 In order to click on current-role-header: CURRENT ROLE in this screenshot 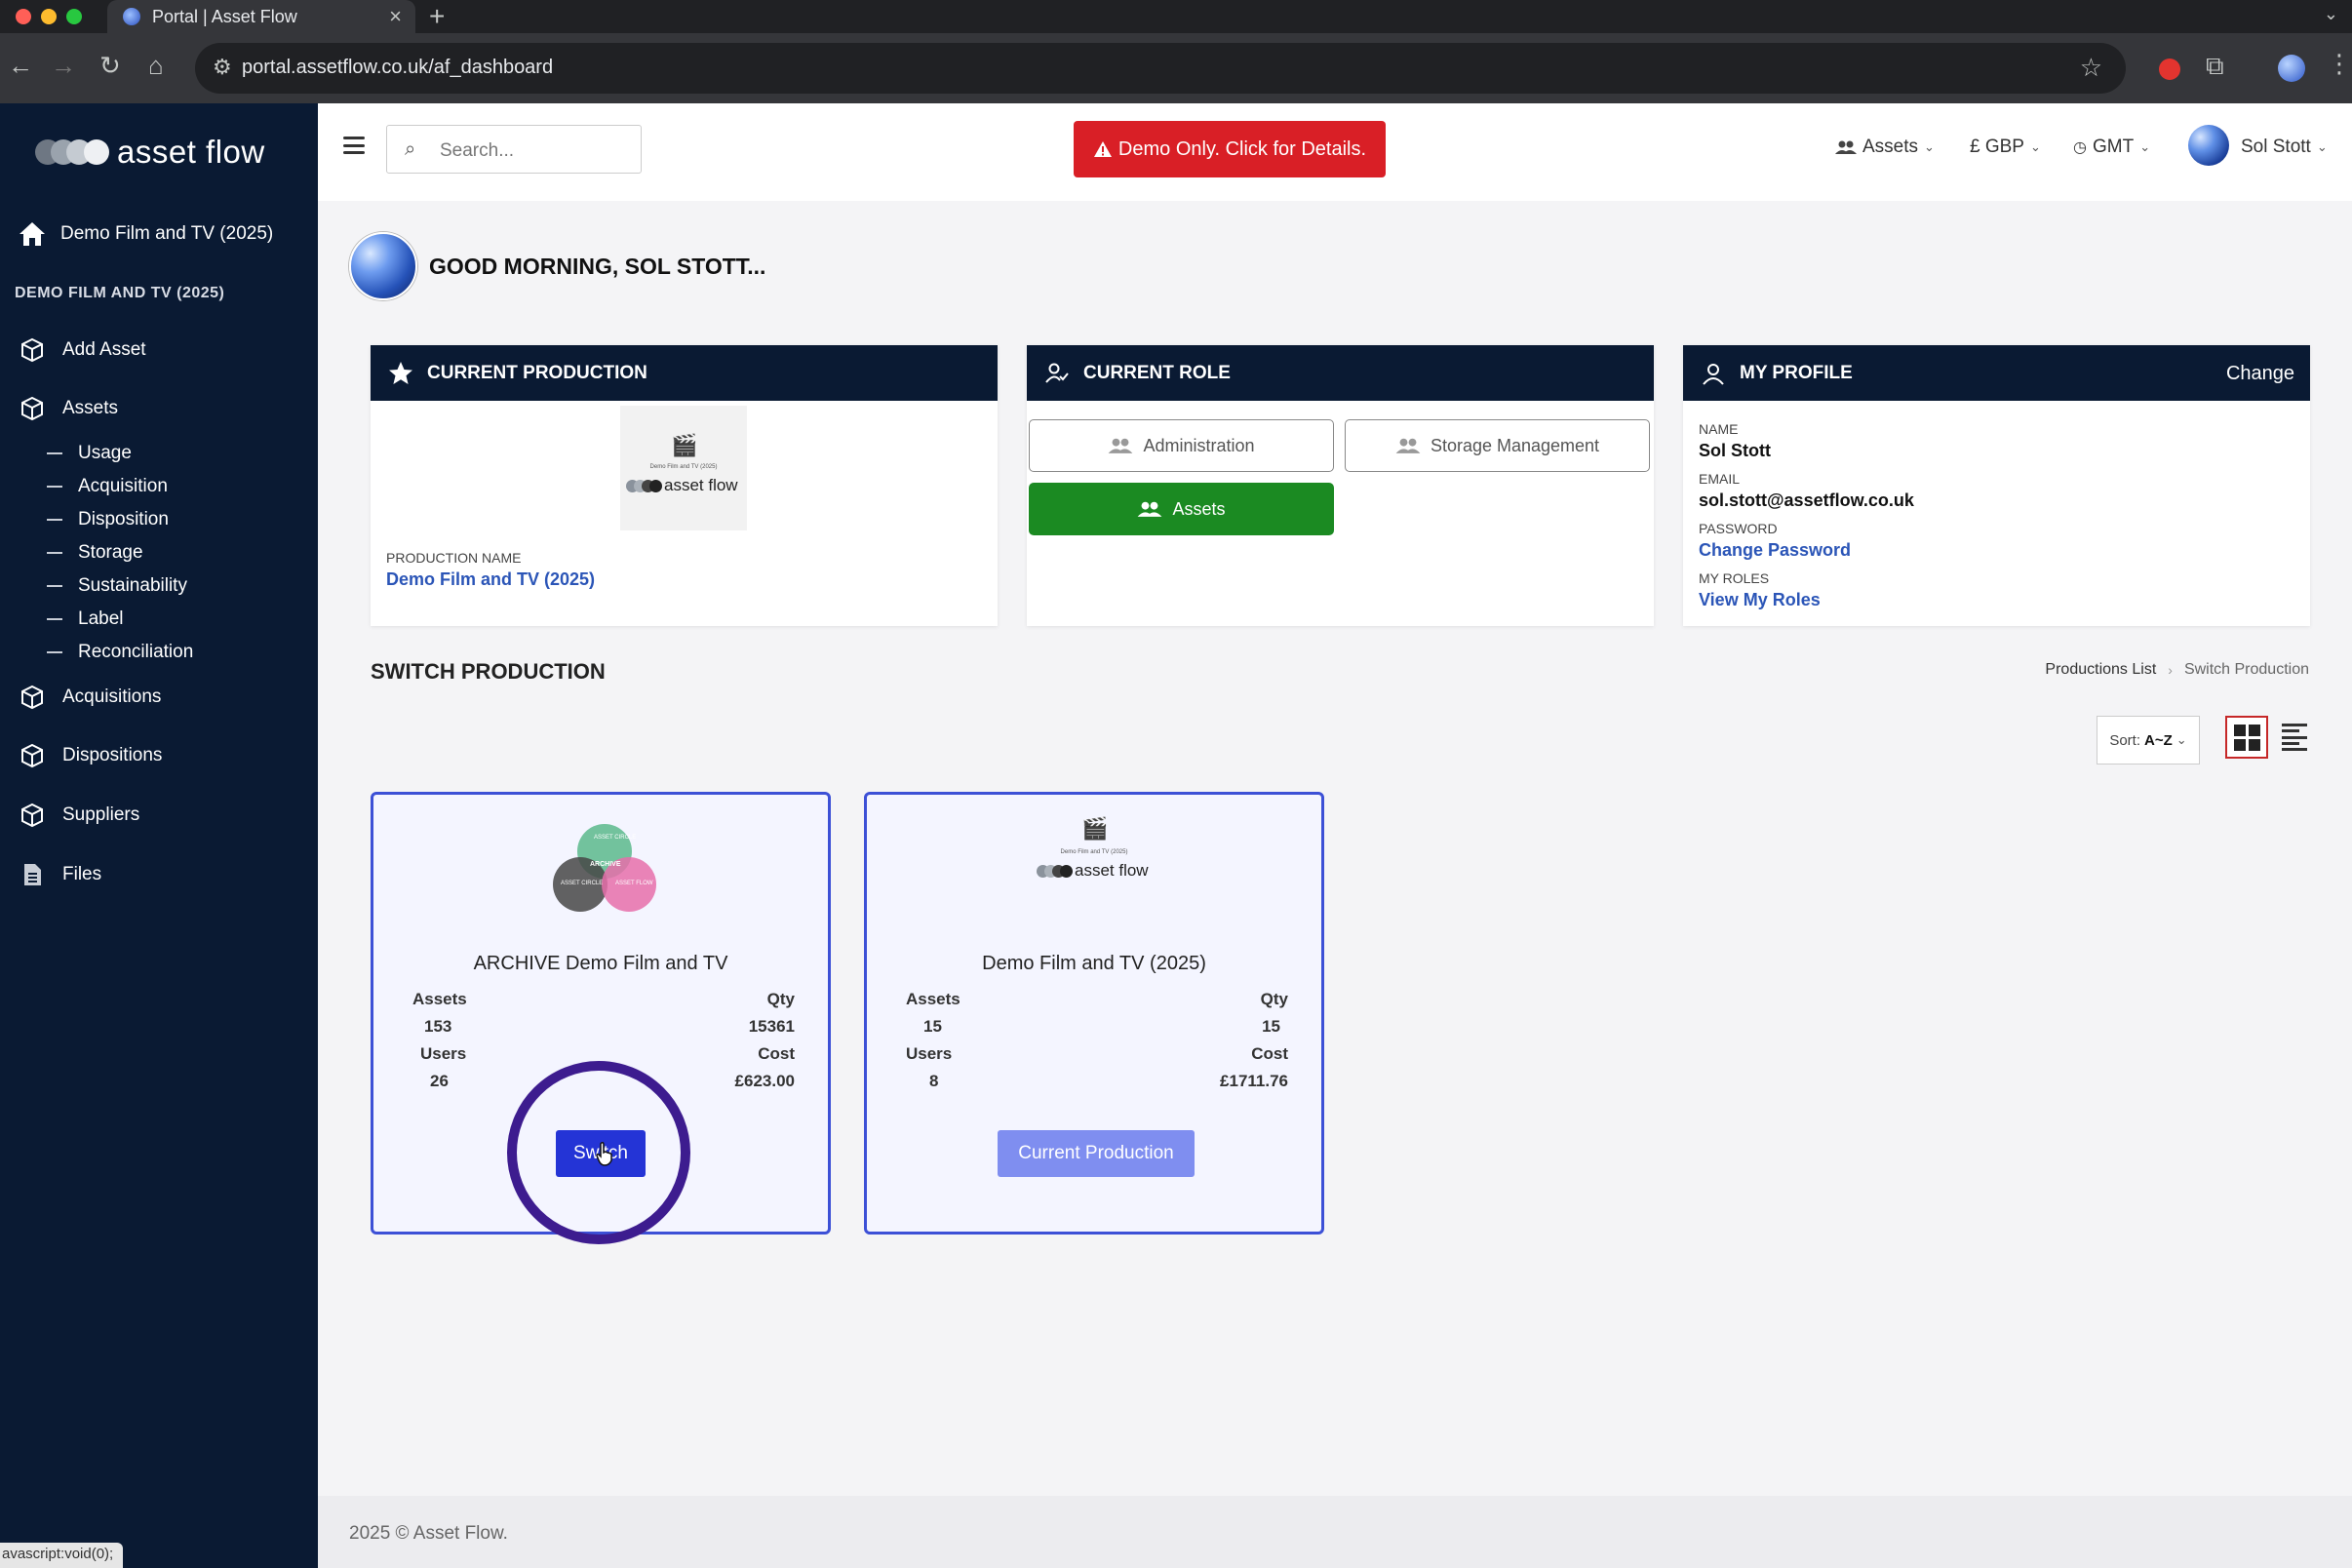, I will do `click(1340, 373)`.